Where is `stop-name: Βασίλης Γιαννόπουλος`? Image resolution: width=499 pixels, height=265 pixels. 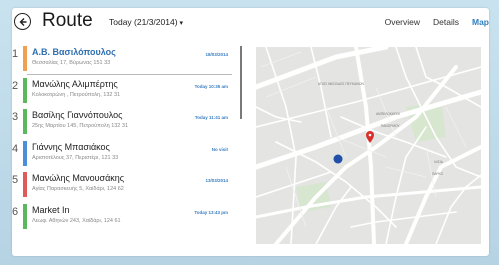 stop-name: Βασίλης Γιαννόπουλος is located at coordinates (77, 115).